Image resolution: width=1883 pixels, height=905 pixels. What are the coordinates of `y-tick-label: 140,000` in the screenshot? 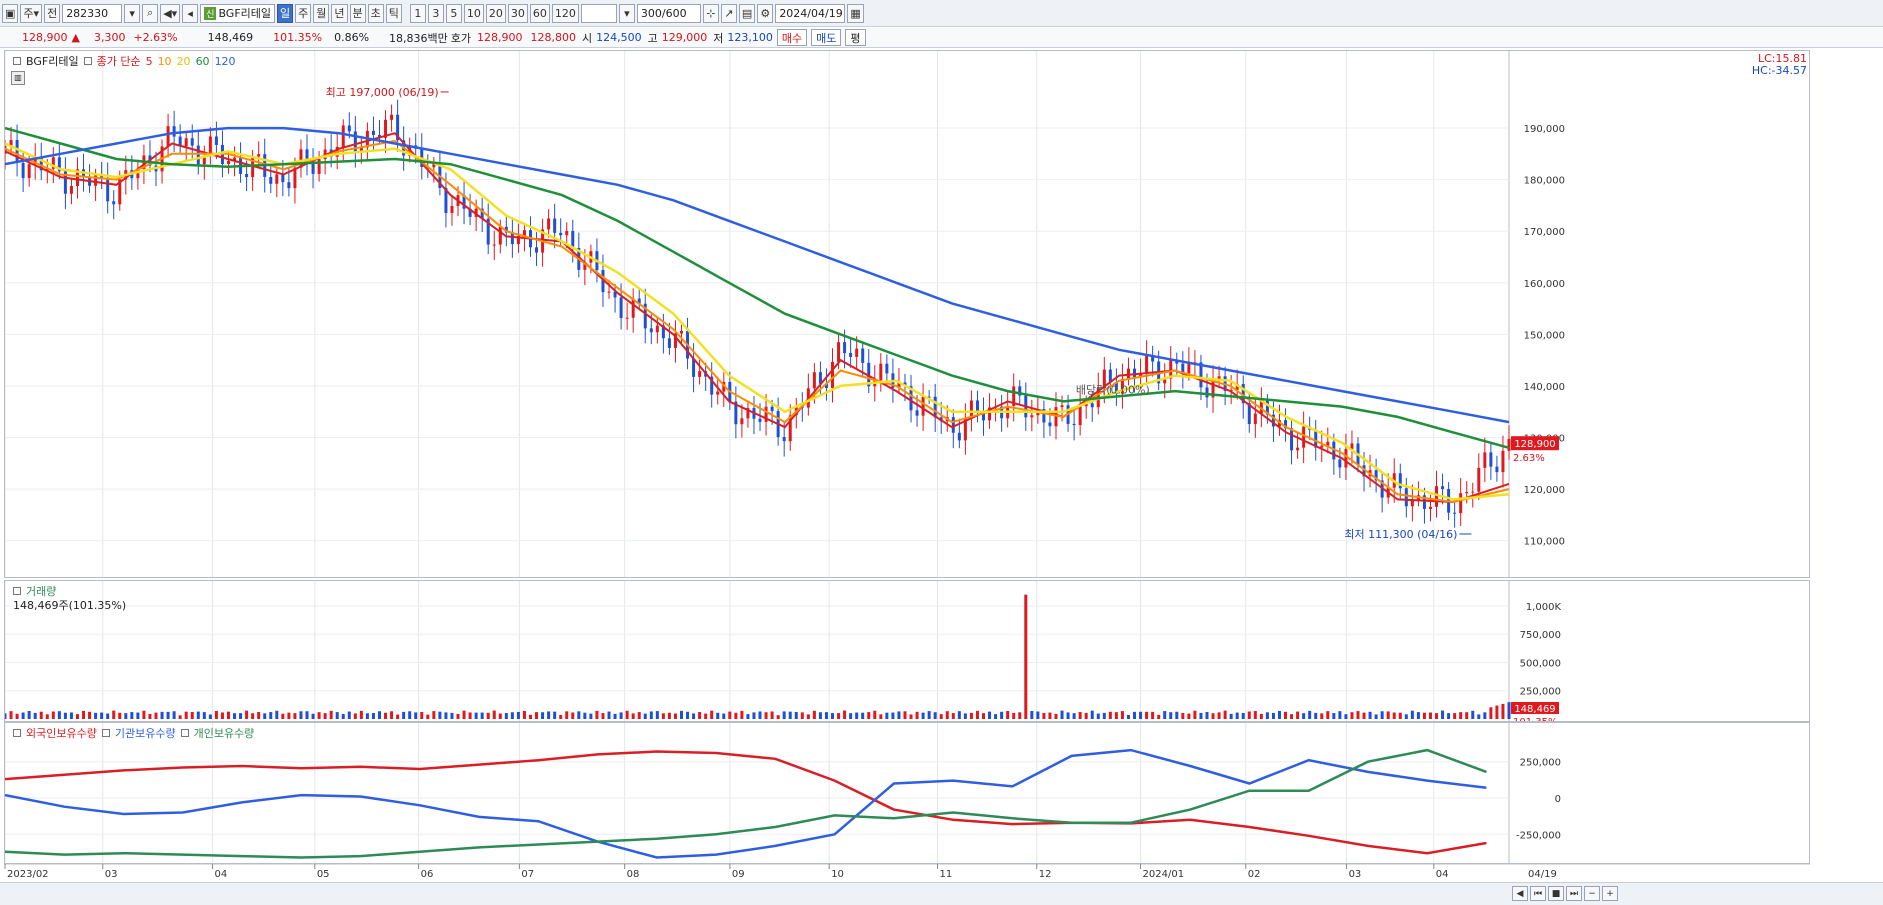 It's located at (1544, 387).